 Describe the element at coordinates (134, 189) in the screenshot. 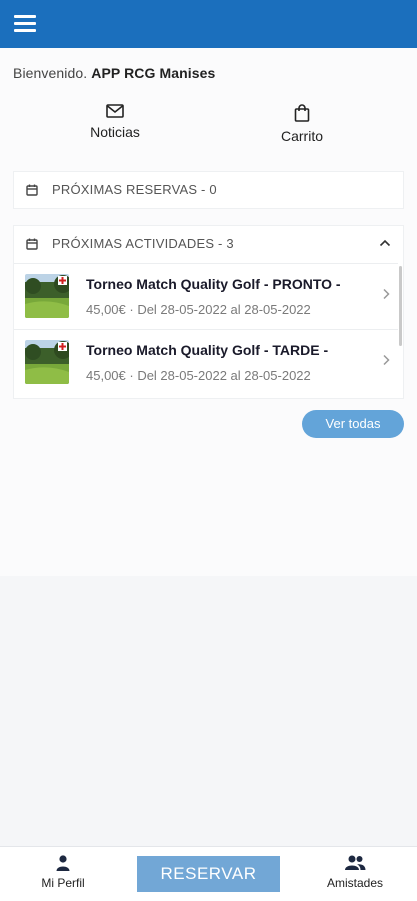

I see `reservations-title: PRÓXIMAS RESERVAS - 0` at that location.